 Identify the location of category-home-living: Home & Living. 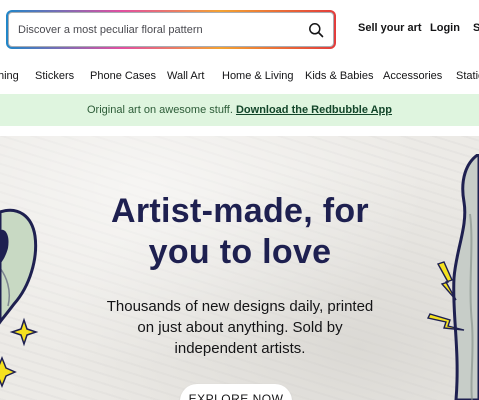
(258, 76).